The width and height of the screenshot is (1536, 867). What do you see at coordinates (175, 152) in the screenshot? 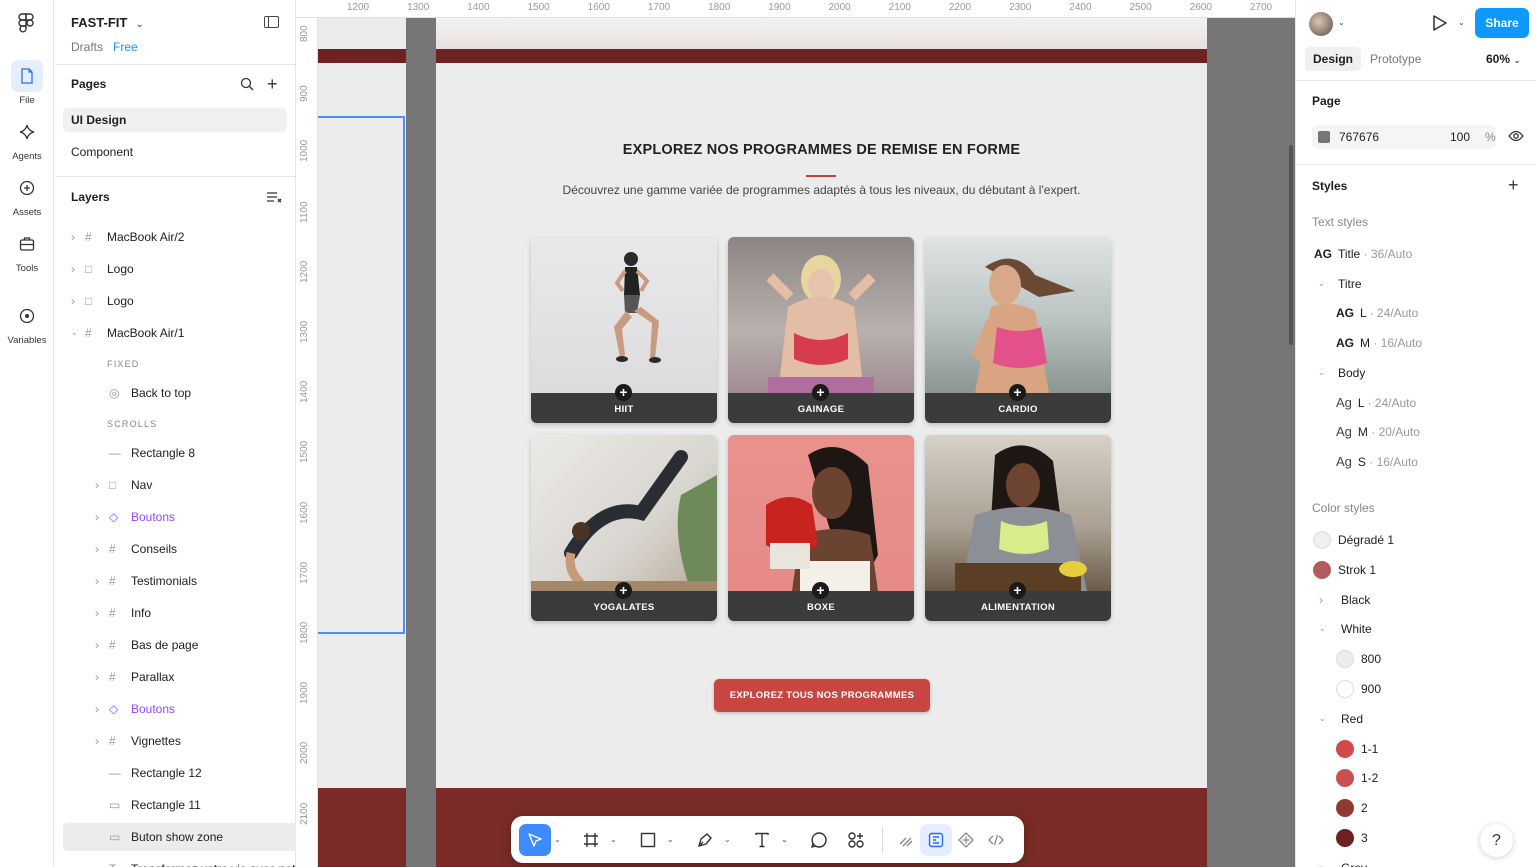
I see `page-item-component: Component` at bounding box center [175, 152].